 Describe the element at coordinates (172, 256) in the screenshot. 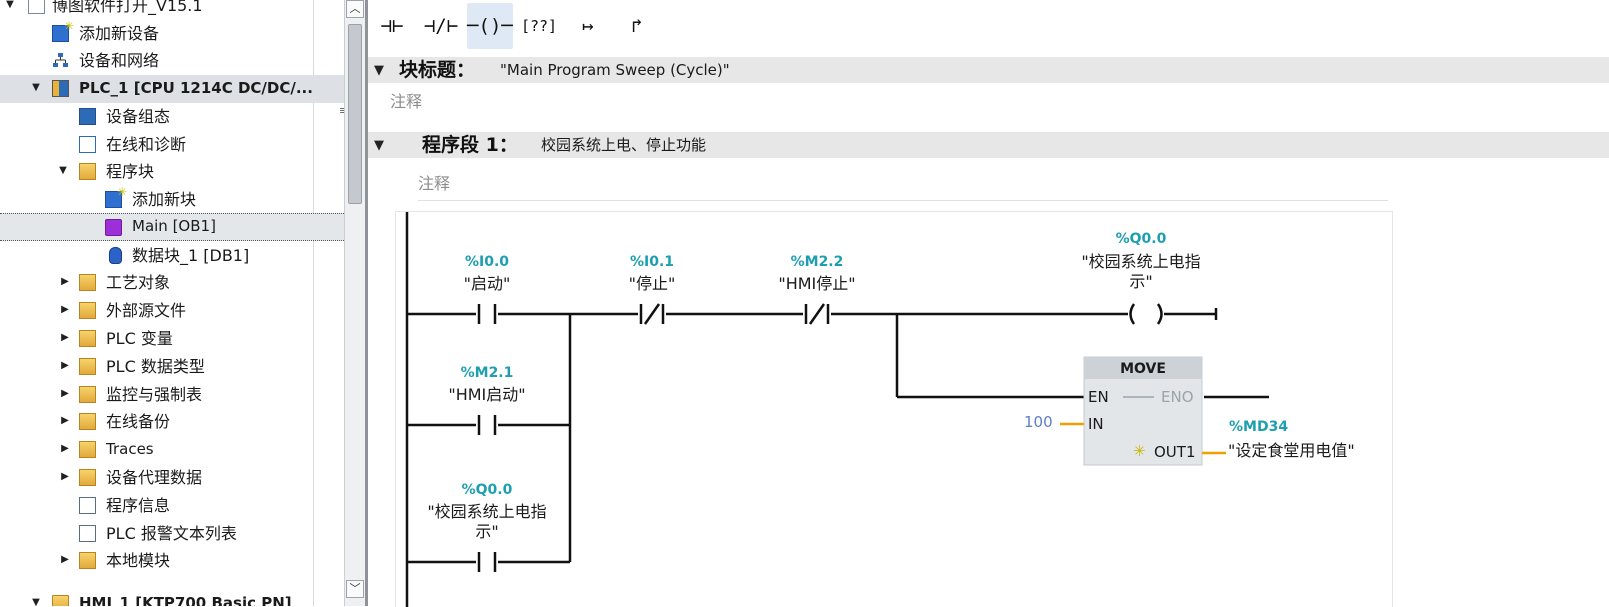

I see `tree-item-db1: 数据块_1 [DB1]` at that location.